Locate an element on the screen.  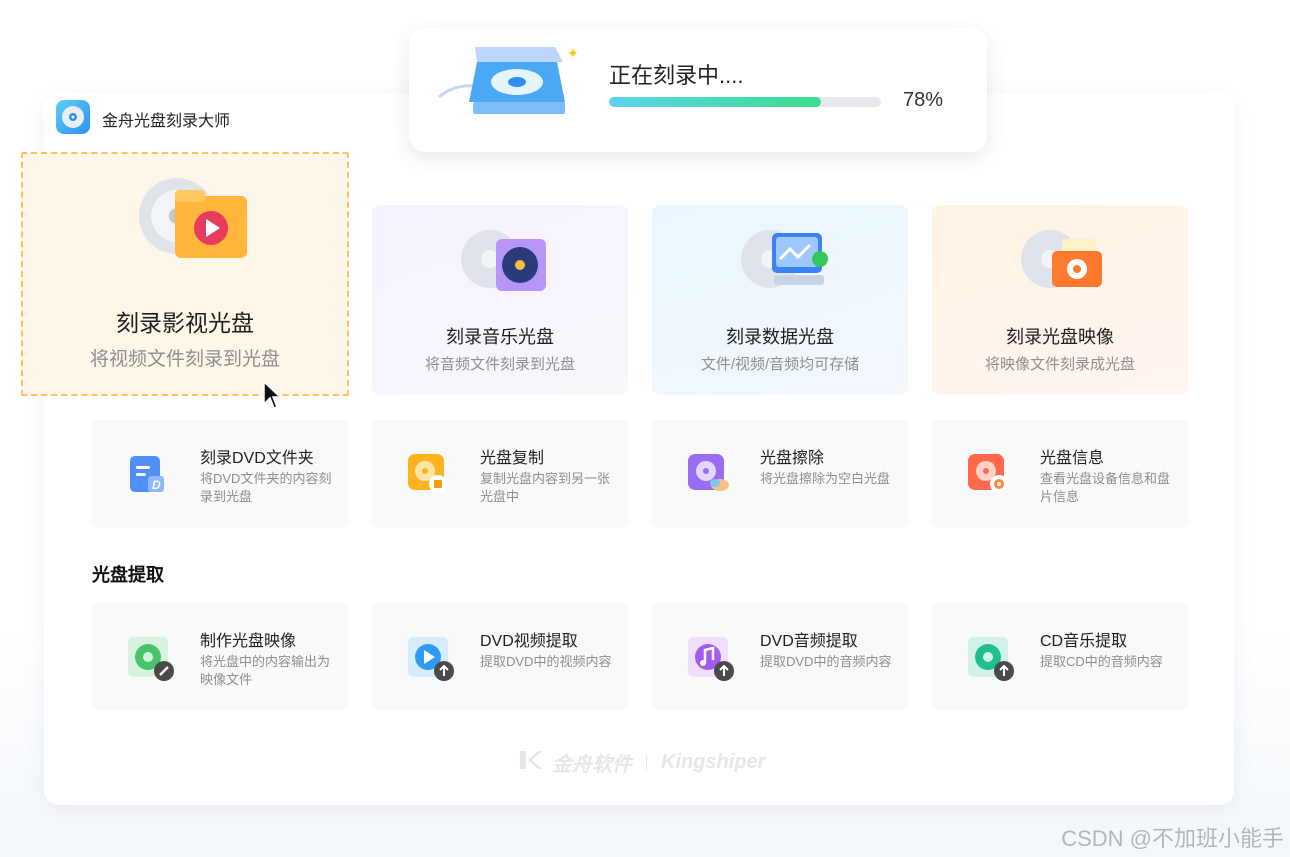
tool-title: 光盘信息 is located at coordinates (1072, 458).